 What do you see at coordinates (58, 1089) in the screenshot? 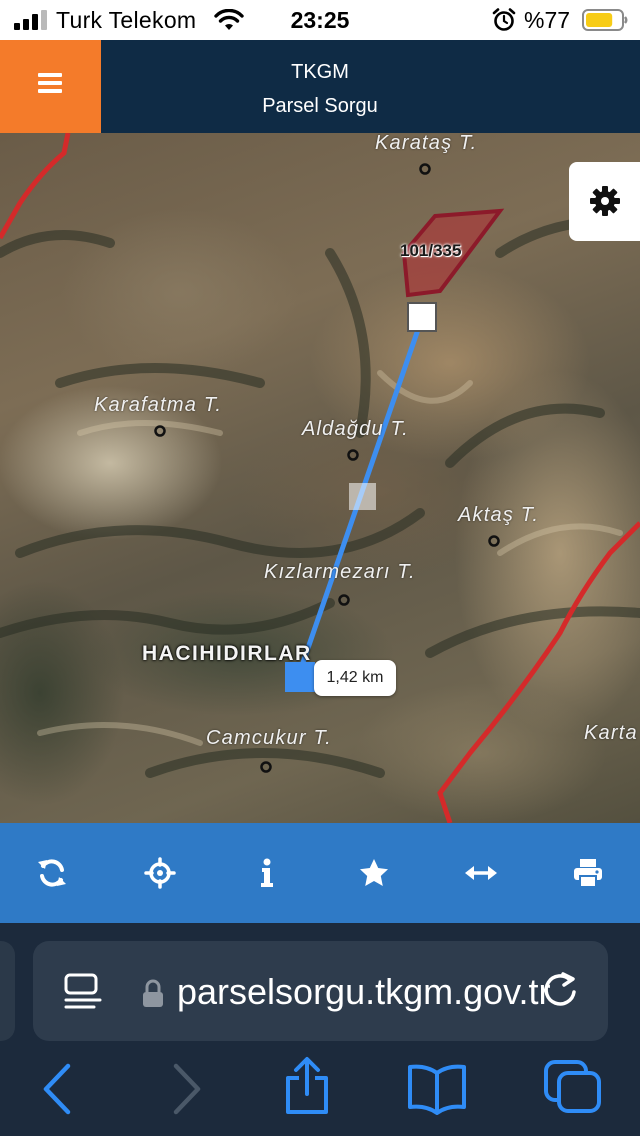
I see `back-icon` at bounding box center [58, 1089].